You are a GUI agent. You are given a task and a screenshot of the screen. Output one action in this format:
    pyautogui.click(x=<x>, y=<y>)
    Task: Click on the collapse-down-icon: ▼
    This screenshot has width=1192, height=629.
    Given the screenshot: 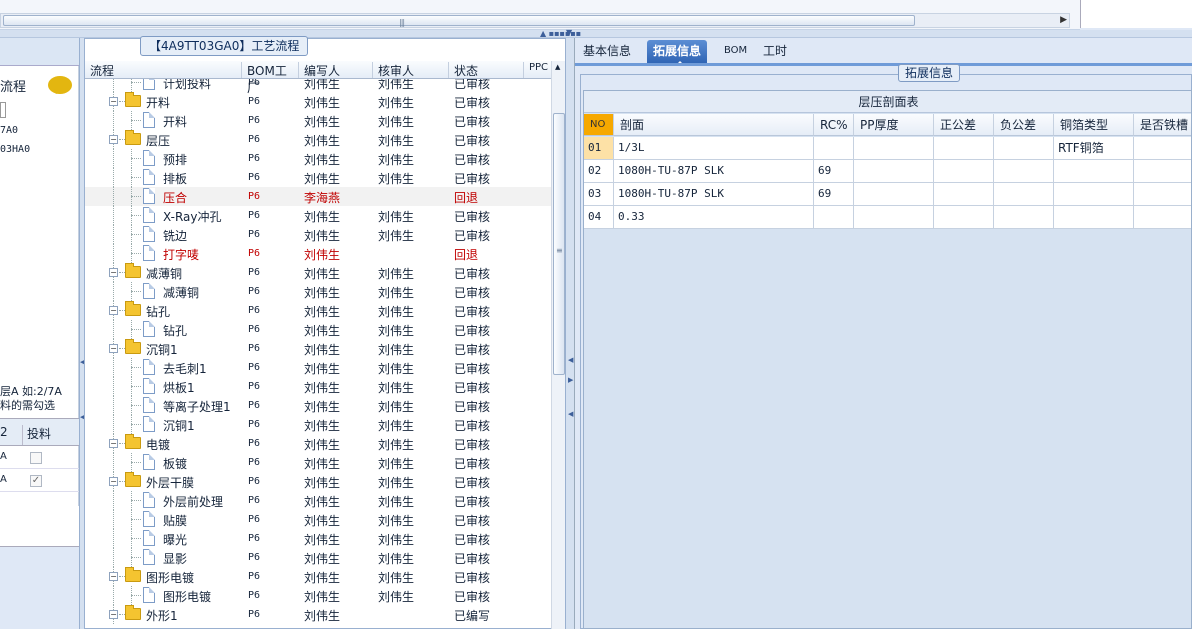 What is the action you would take?
    pyautogui.click(x=569, y=32)
    